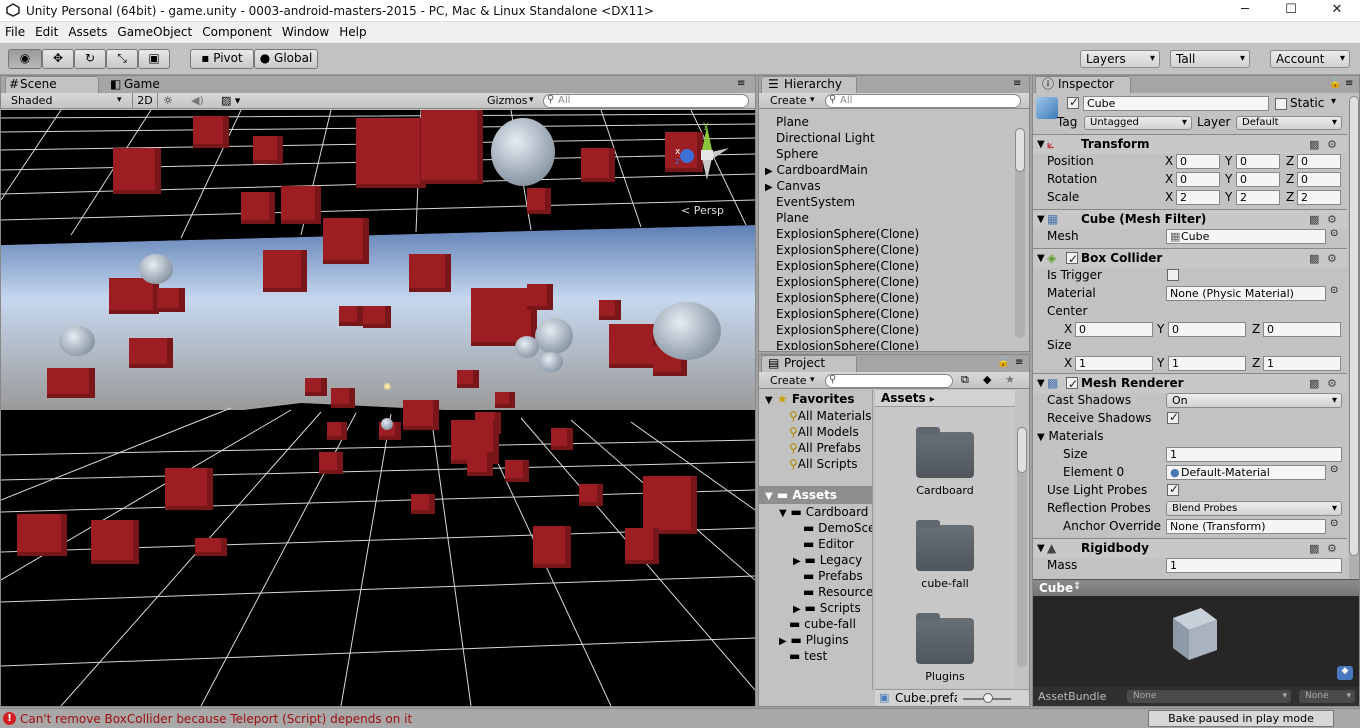  Describe the element at coordinates (1334, 290) in the screenshot. I see `object-picker-icon: ⊙` at that location.